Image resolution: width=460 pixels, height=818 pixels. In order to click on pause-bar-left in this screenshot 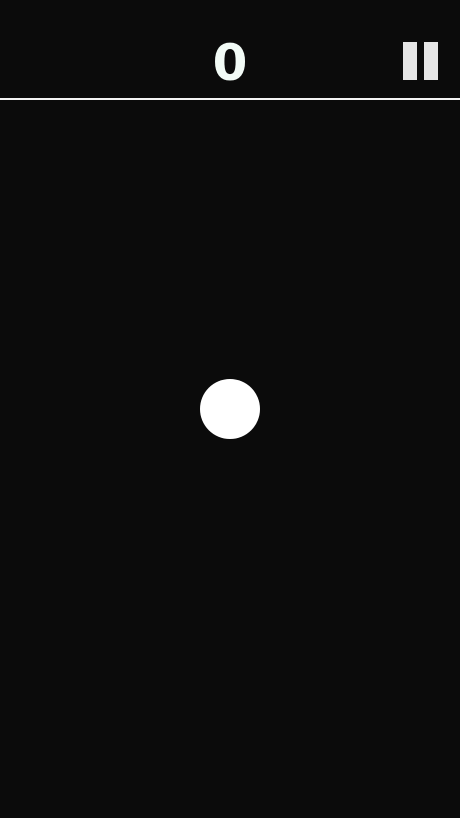, I will do `click(410, 61)`.